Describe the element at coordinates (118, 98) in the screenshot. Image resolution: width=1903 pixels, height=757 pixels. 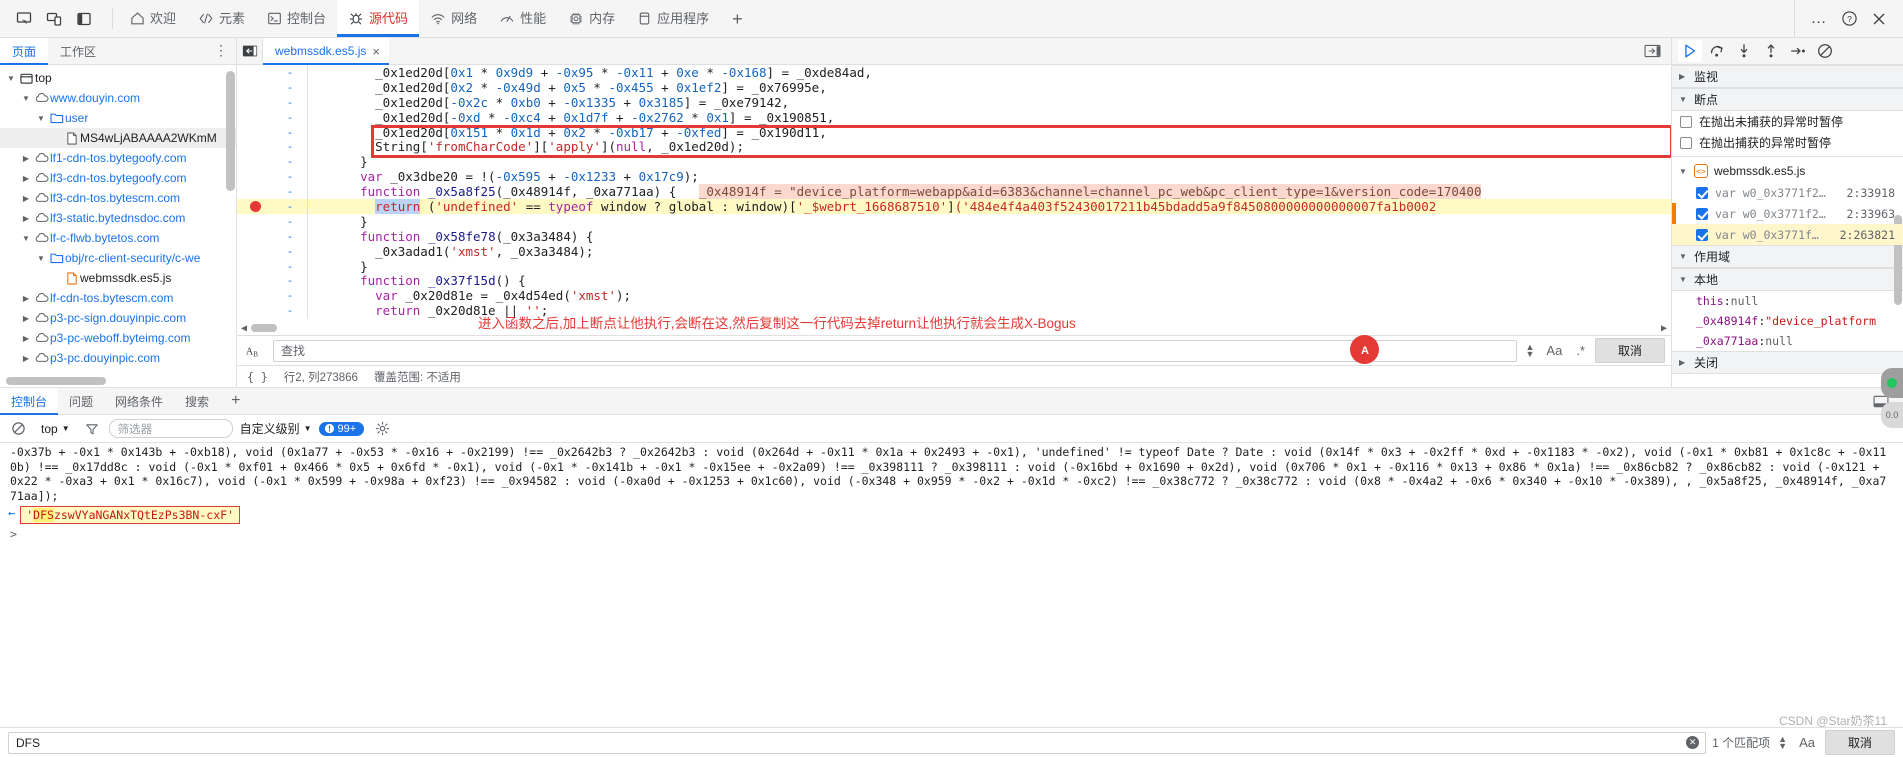
I see `tree-node: ▼ www.douyin.com` at that location.